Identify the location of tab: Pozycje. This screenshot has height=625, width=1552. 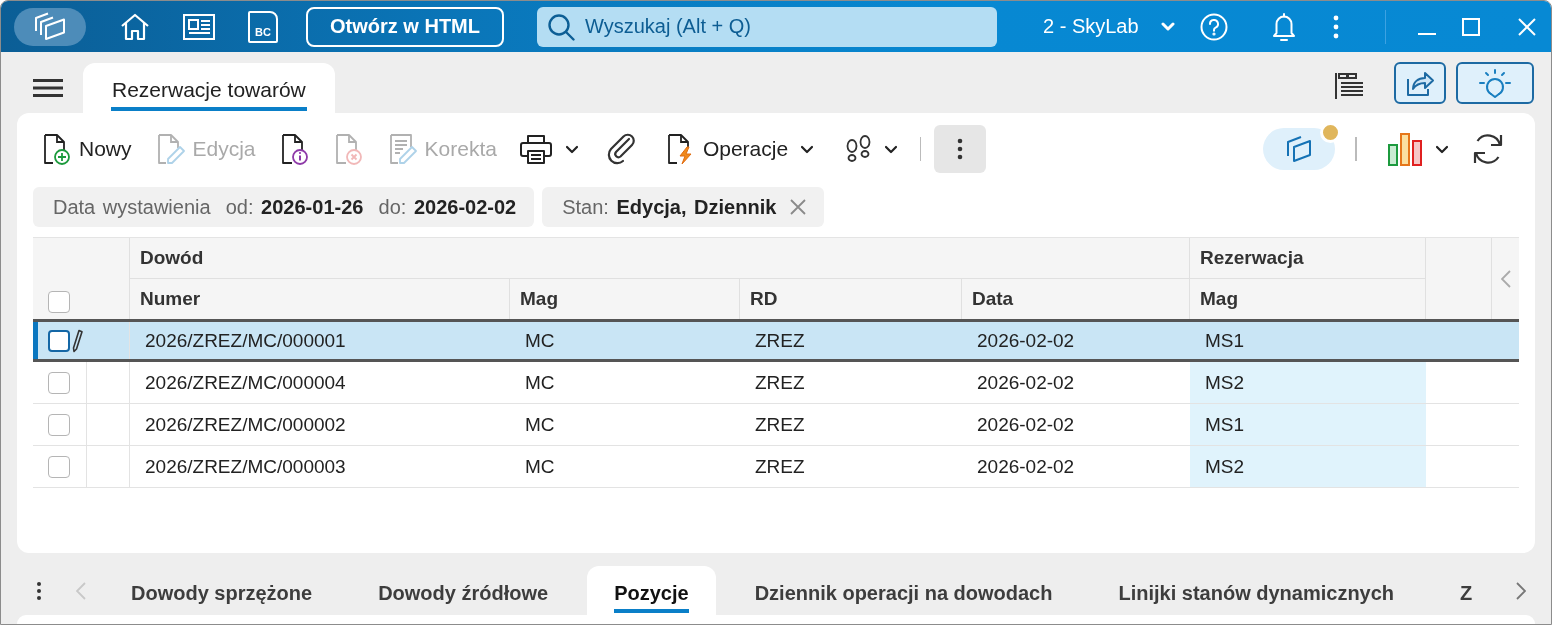
(651, 590).